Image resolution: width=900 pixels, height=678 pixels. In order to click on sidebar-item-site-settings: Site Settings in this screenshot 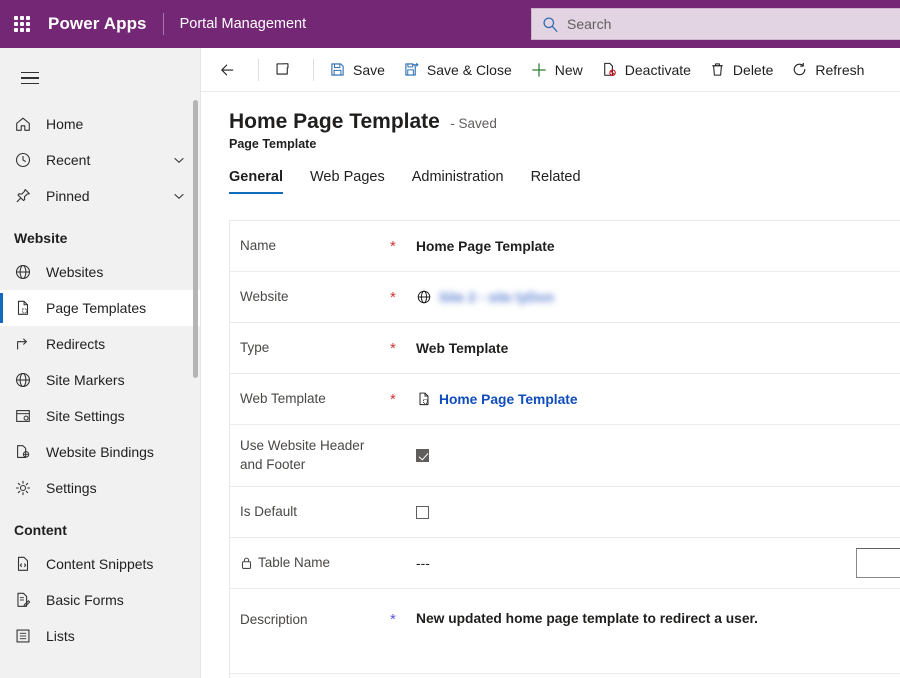, I will do `click(100, 416)`.